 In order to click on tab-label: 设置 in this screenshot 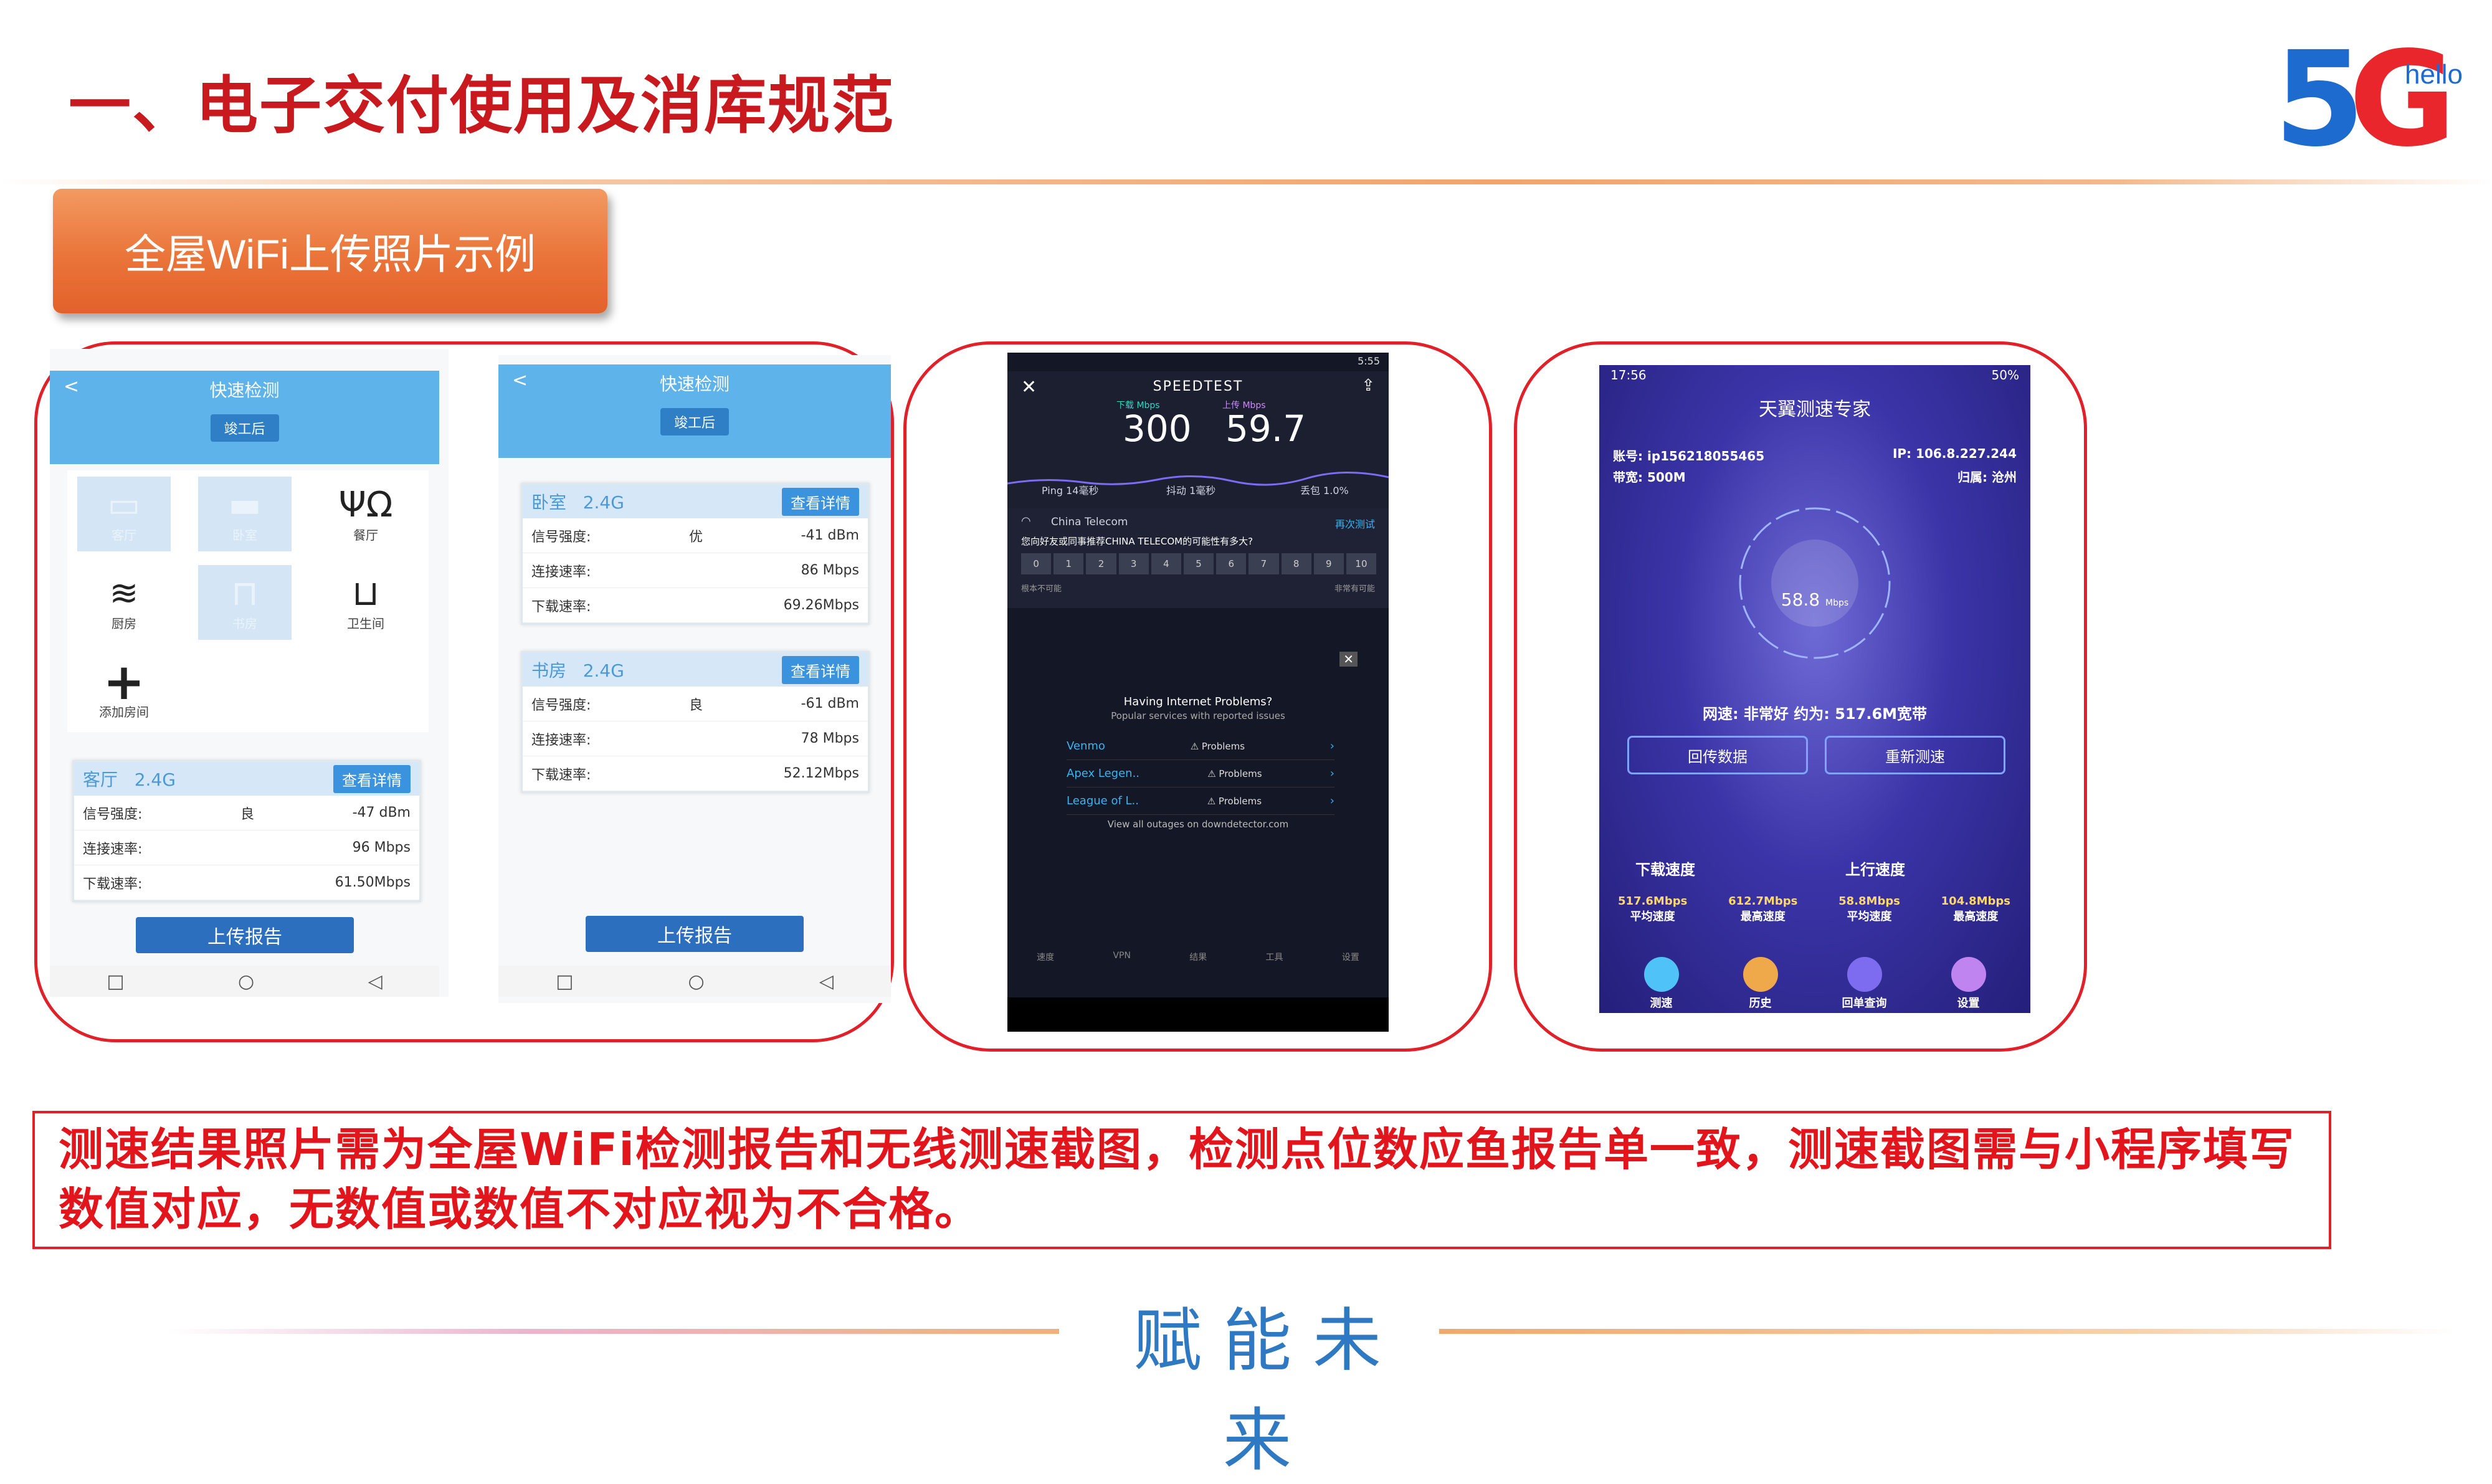, I will do `click(1968, 1003)`.